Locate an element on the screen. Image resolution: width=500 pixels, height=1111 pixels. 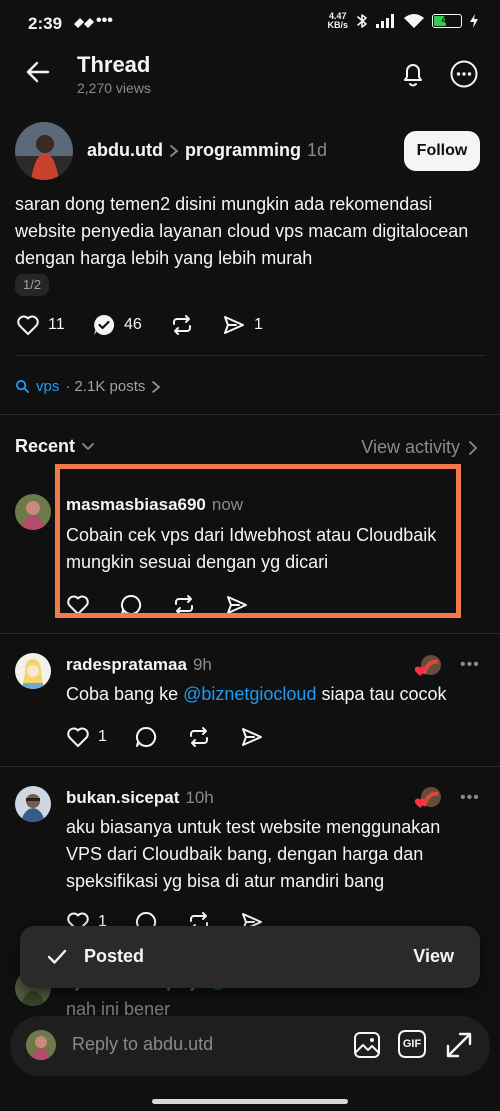
share-button is located at coordinates (252, 737).